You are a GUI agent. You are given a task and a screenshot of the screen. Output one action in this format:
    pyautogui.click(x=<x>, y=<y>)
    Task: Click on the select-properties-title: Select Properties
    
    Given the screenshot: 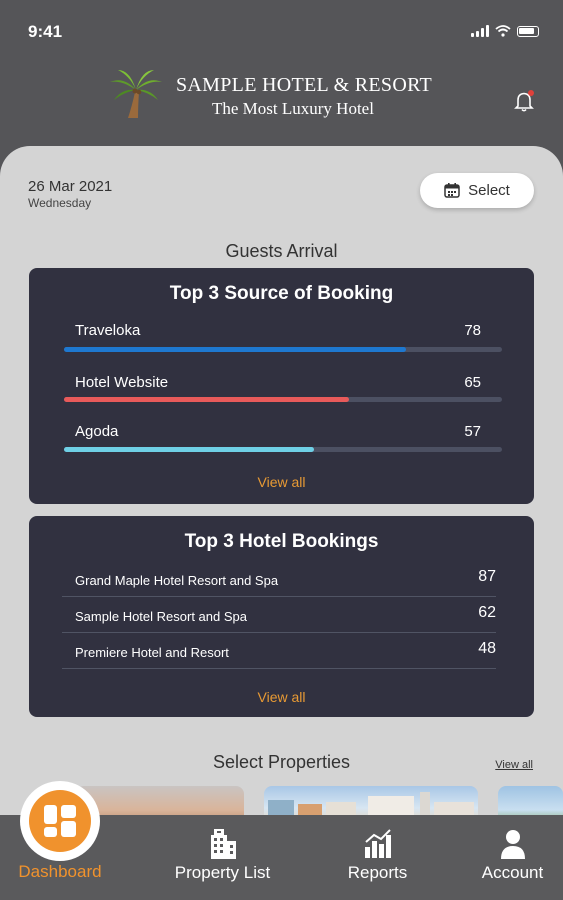 What is the action you would take?
    pyautogui.click(x=281, y=762)
    